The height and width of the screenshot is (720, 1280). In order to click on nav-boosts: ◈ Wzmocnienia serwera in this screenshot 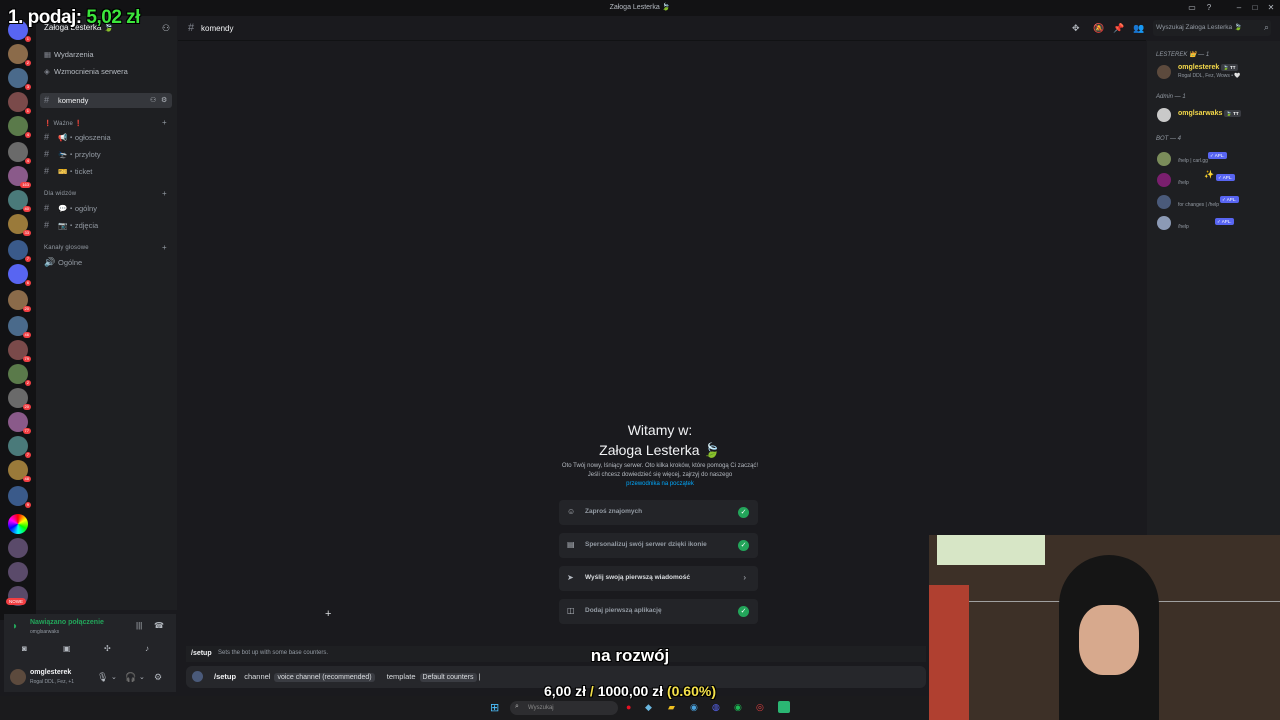, I will do `click(108, 72)`.